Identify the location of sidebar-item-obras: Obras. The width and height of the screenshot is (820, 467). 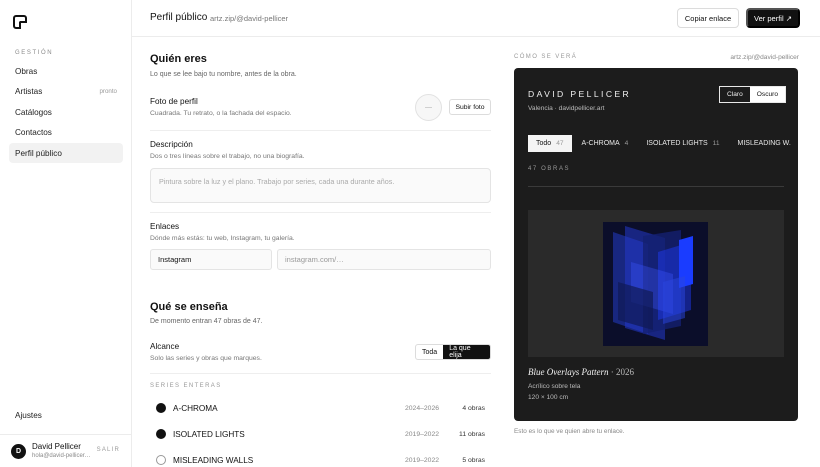
(66, 71).